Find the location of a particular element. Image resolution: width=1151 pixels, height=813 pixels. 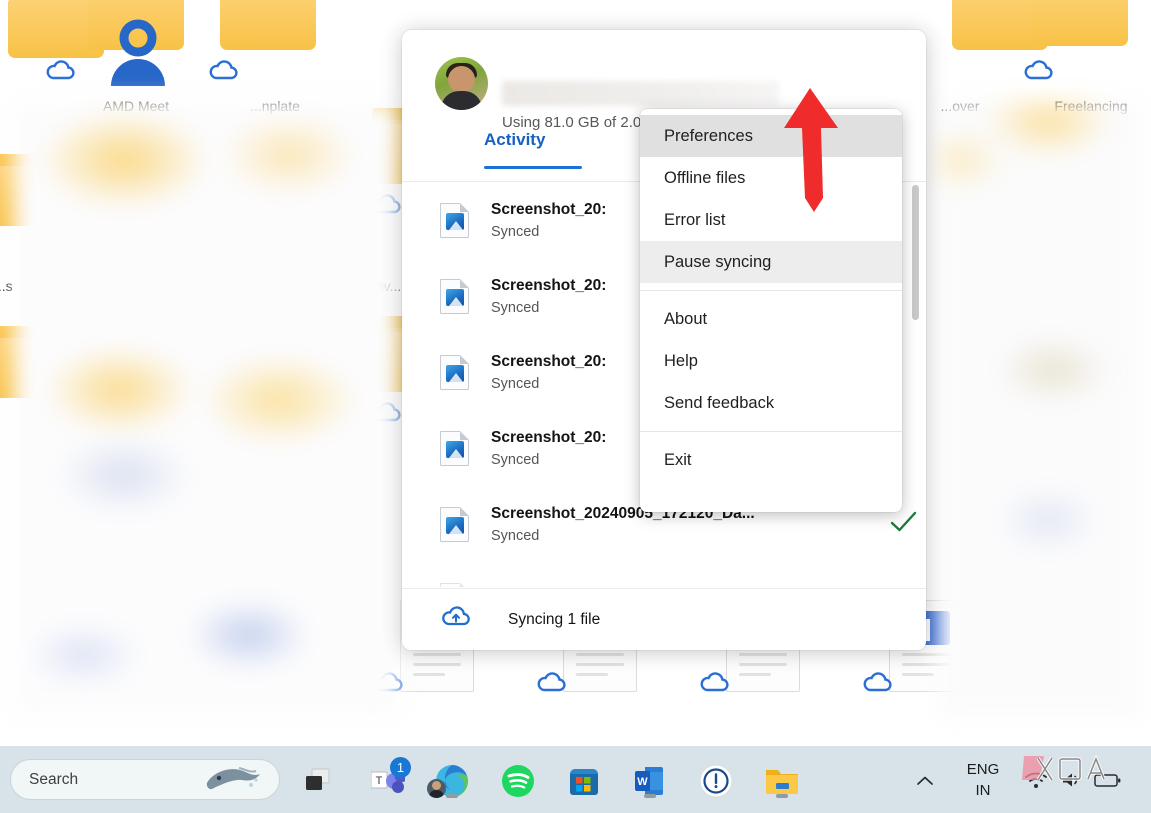

cloud-upload-icon is located at coordinates (456, 619).